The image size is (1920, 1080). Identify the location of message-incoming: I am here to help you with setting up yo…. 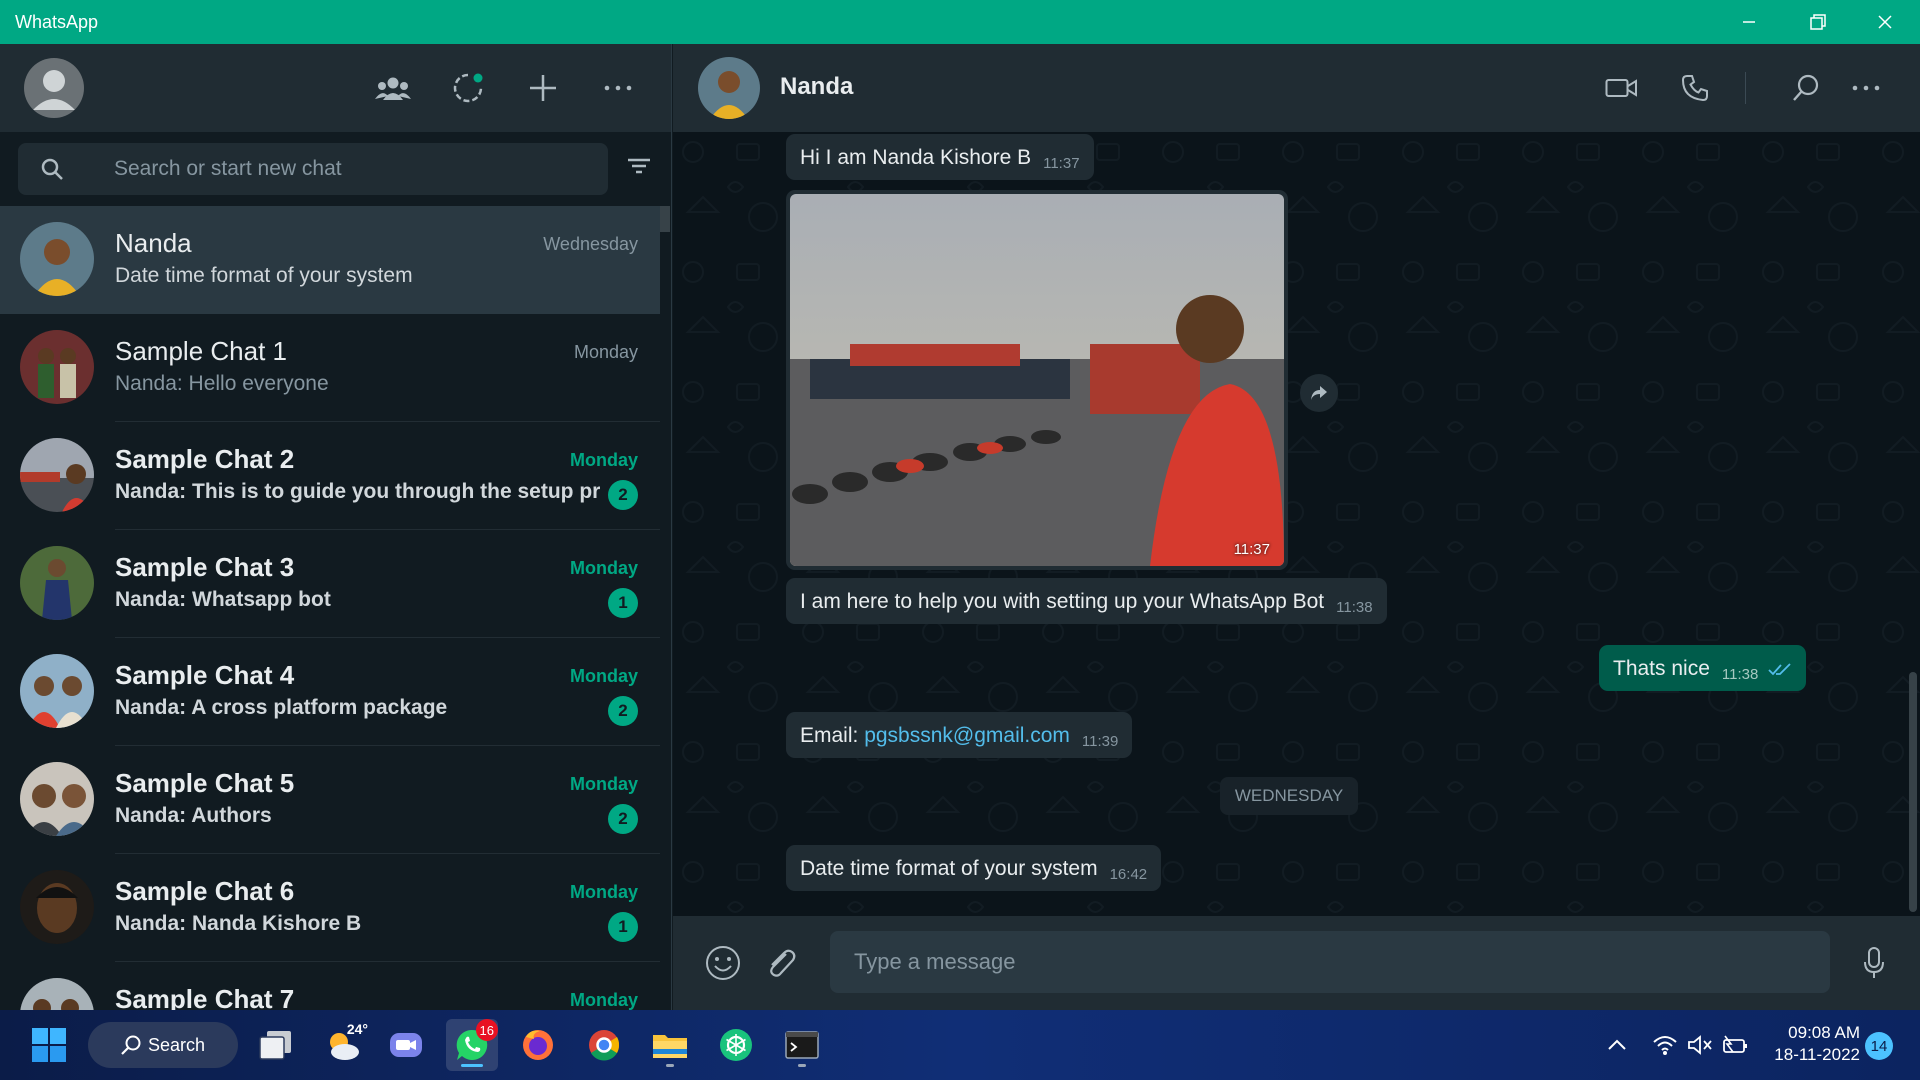
(1086, 601).